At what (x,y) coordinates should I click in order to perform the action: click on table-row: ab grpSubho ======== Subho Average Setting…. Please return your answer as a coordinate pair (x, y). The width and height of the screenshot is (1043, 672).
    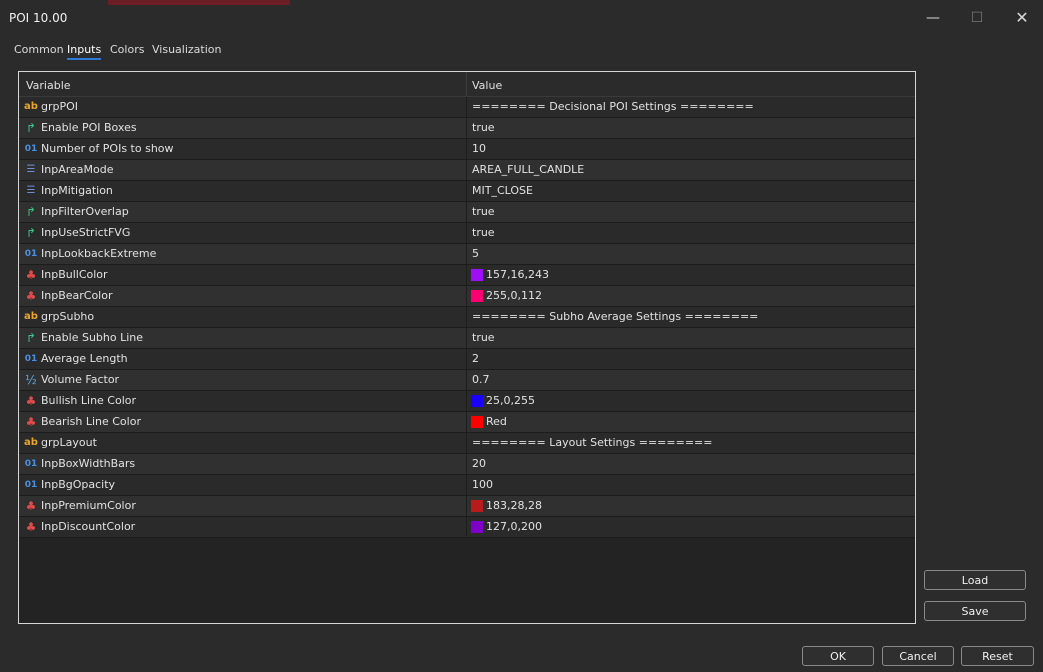
    Looking at the image, I should click on (467, 317).